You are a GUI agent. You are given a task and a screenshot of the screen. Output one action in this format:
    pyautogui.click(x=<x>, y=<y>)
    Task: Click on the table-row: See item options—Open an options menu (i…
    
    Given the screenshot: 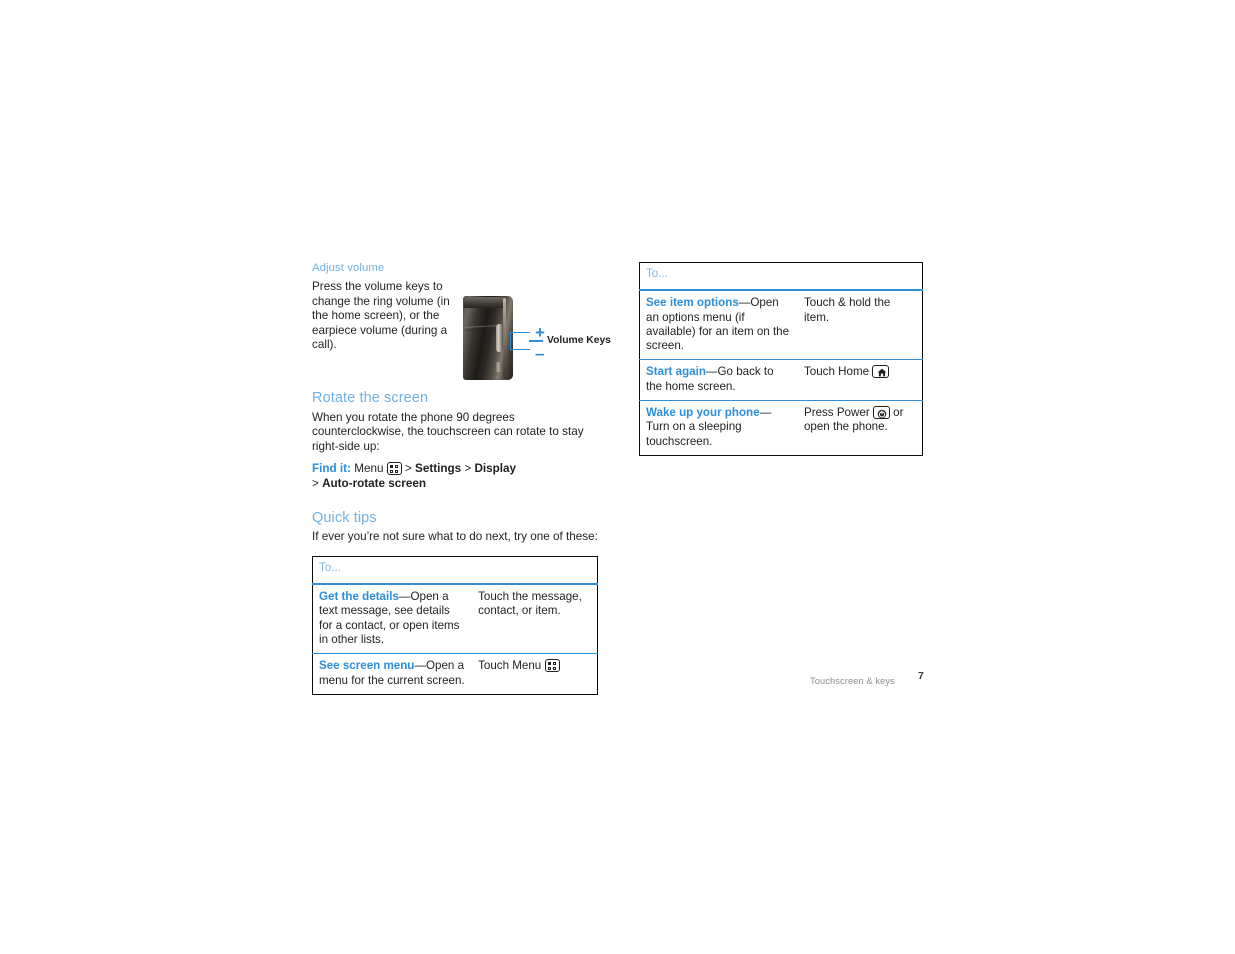 What is the action you would take?
    pyautogui.click(x=781, y=325)
    